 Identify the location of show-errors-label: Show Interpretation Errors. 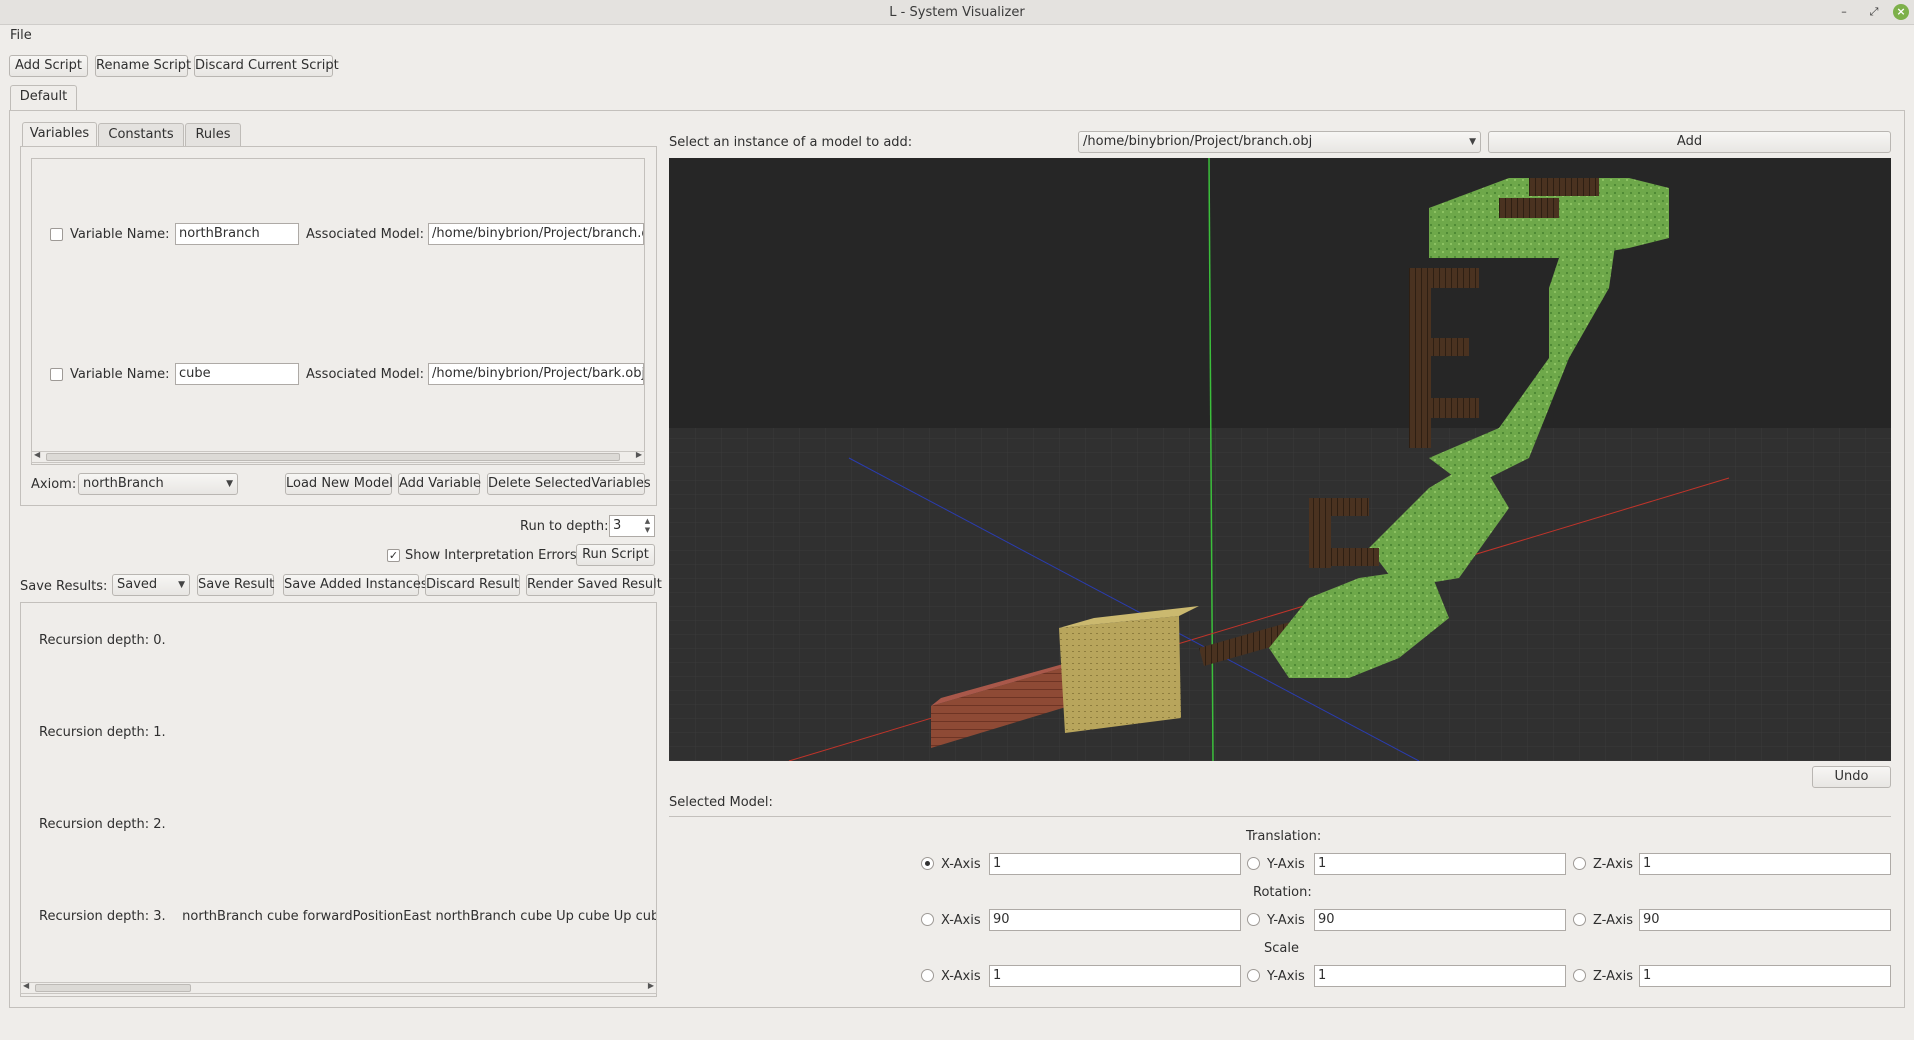
(491, 555).